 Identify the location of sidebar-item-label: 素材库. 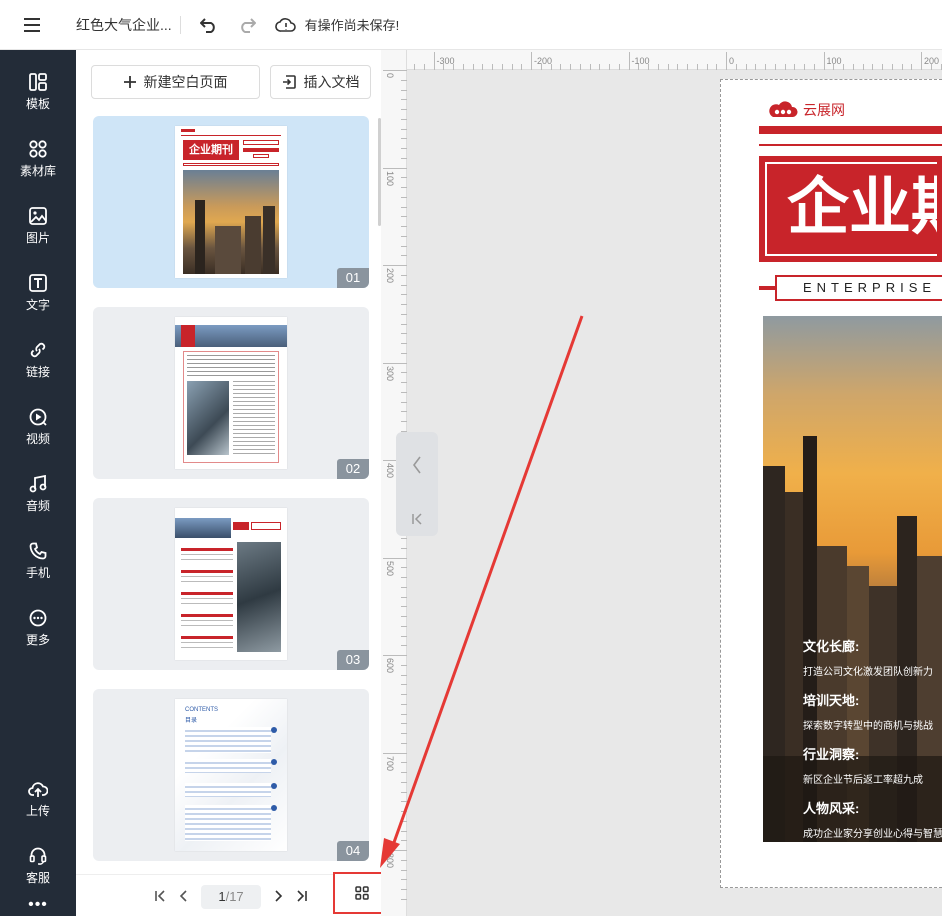
(37, 171).